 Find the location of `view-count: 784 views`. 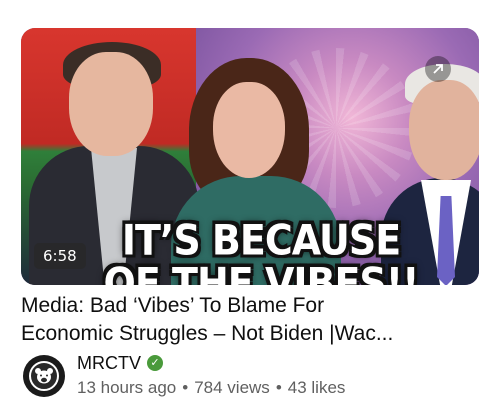

view-count: 784 views is located at coordinates (232, 387).